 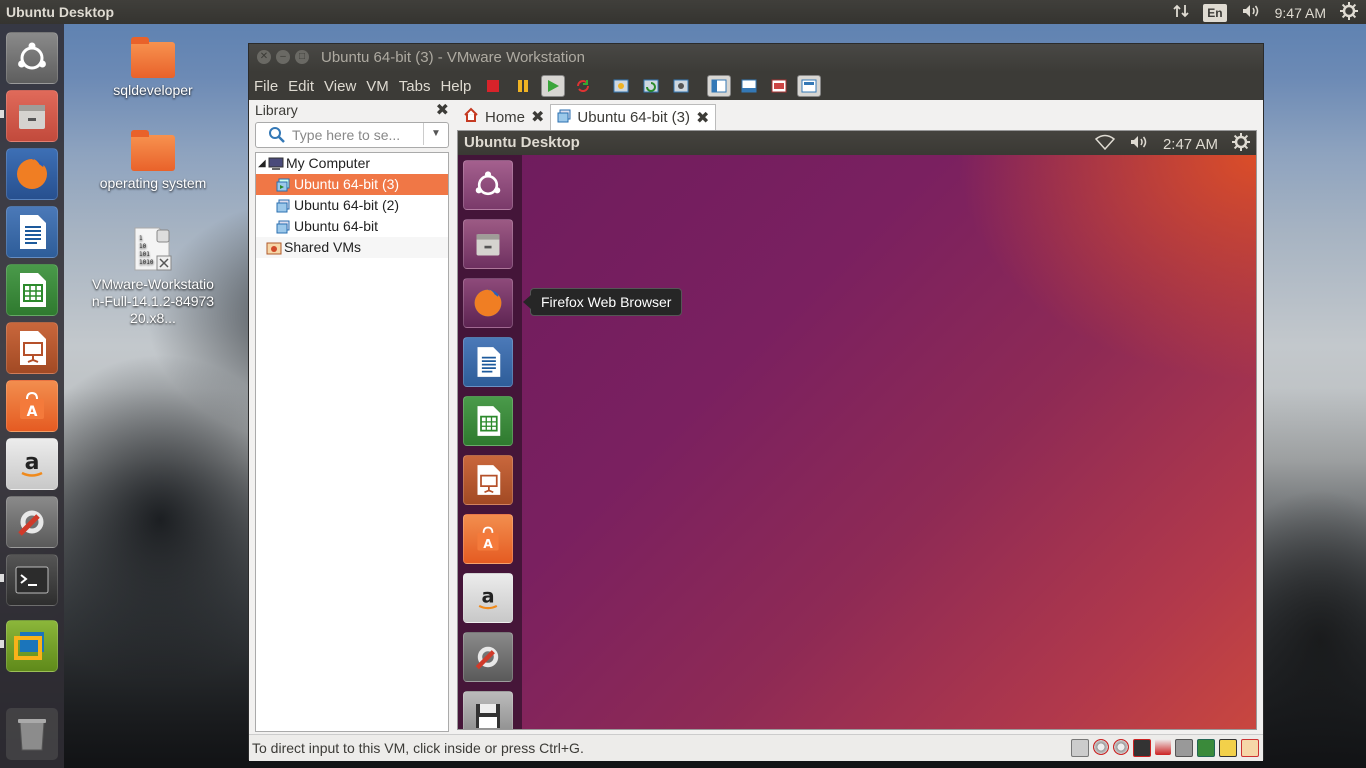 I want to click on vmware-icon, so click(x=32, y=646).